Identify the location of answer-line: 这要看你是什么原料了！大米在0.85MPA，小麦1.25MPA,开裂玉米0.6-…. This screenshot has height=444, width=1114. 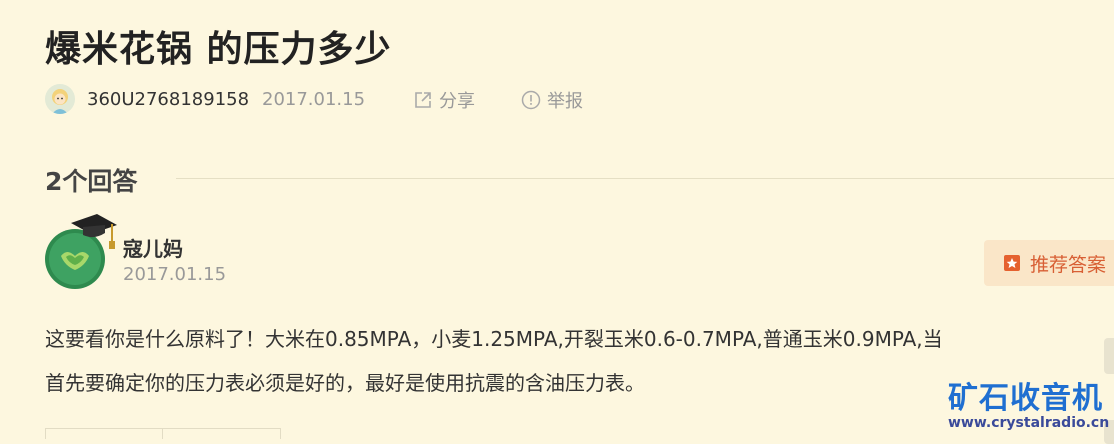
(494, 339).